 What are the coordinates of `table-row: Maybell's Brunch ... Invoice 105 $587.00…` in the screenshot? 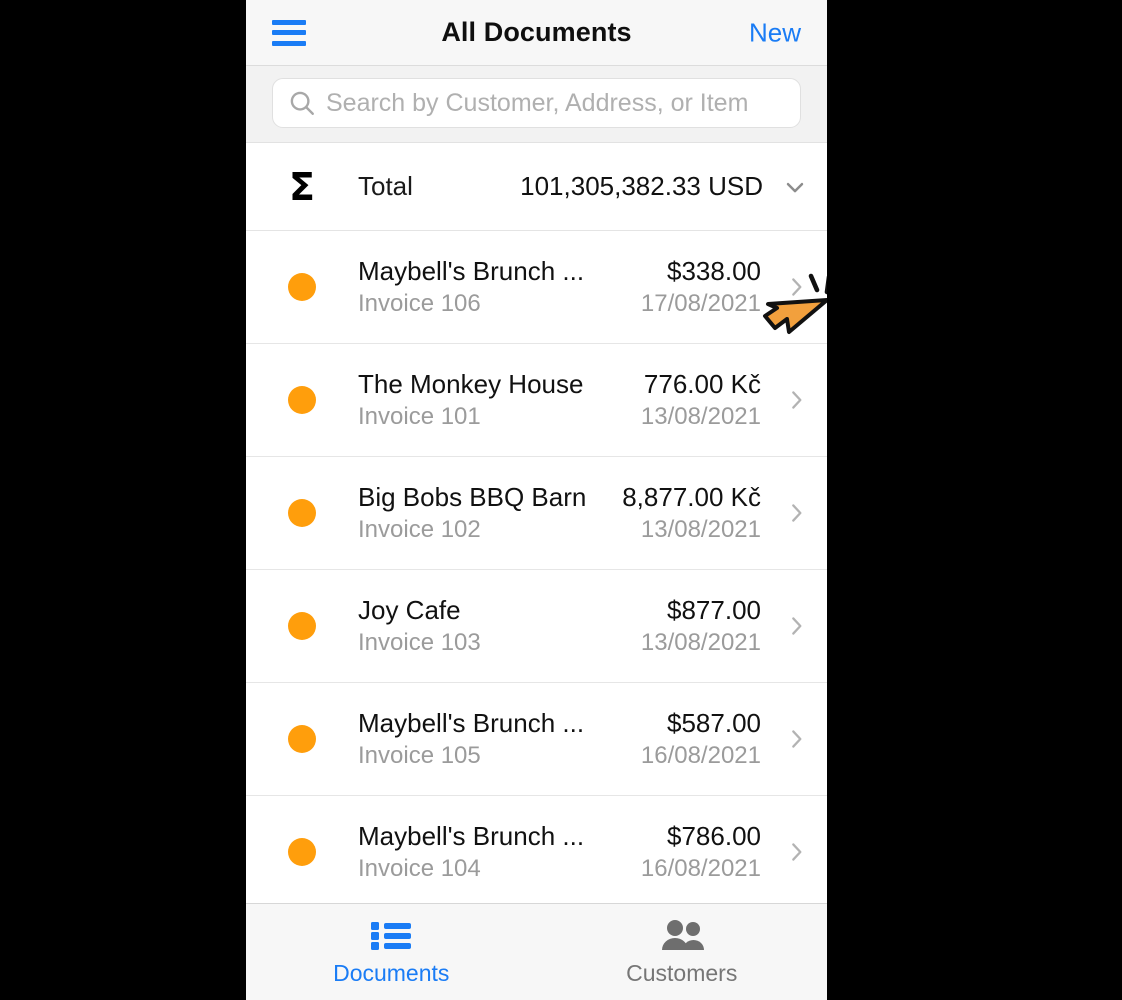 It's located at (536, 739).